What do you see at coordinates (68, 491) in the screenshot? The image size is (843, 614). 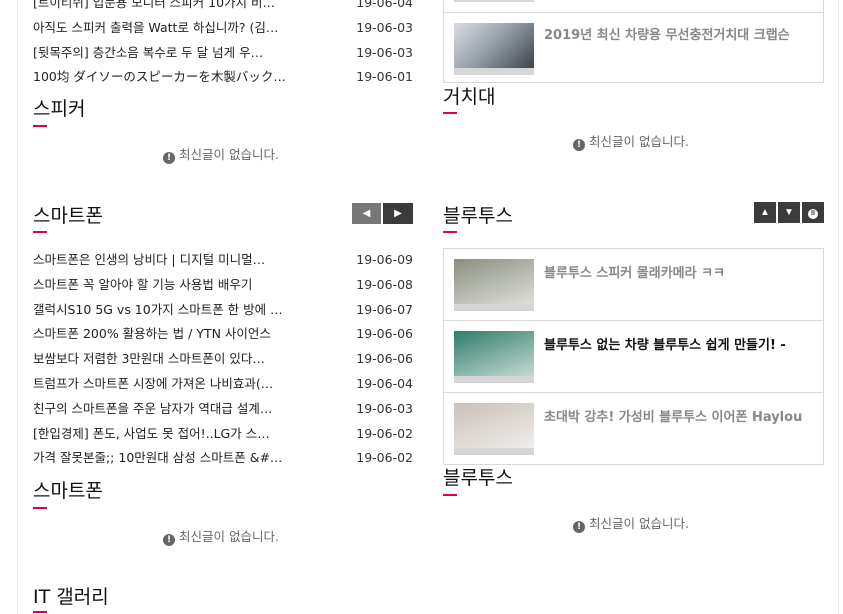 I see `smartphone-section-2-title: 스마트폰` at bounding box center [68, 491].